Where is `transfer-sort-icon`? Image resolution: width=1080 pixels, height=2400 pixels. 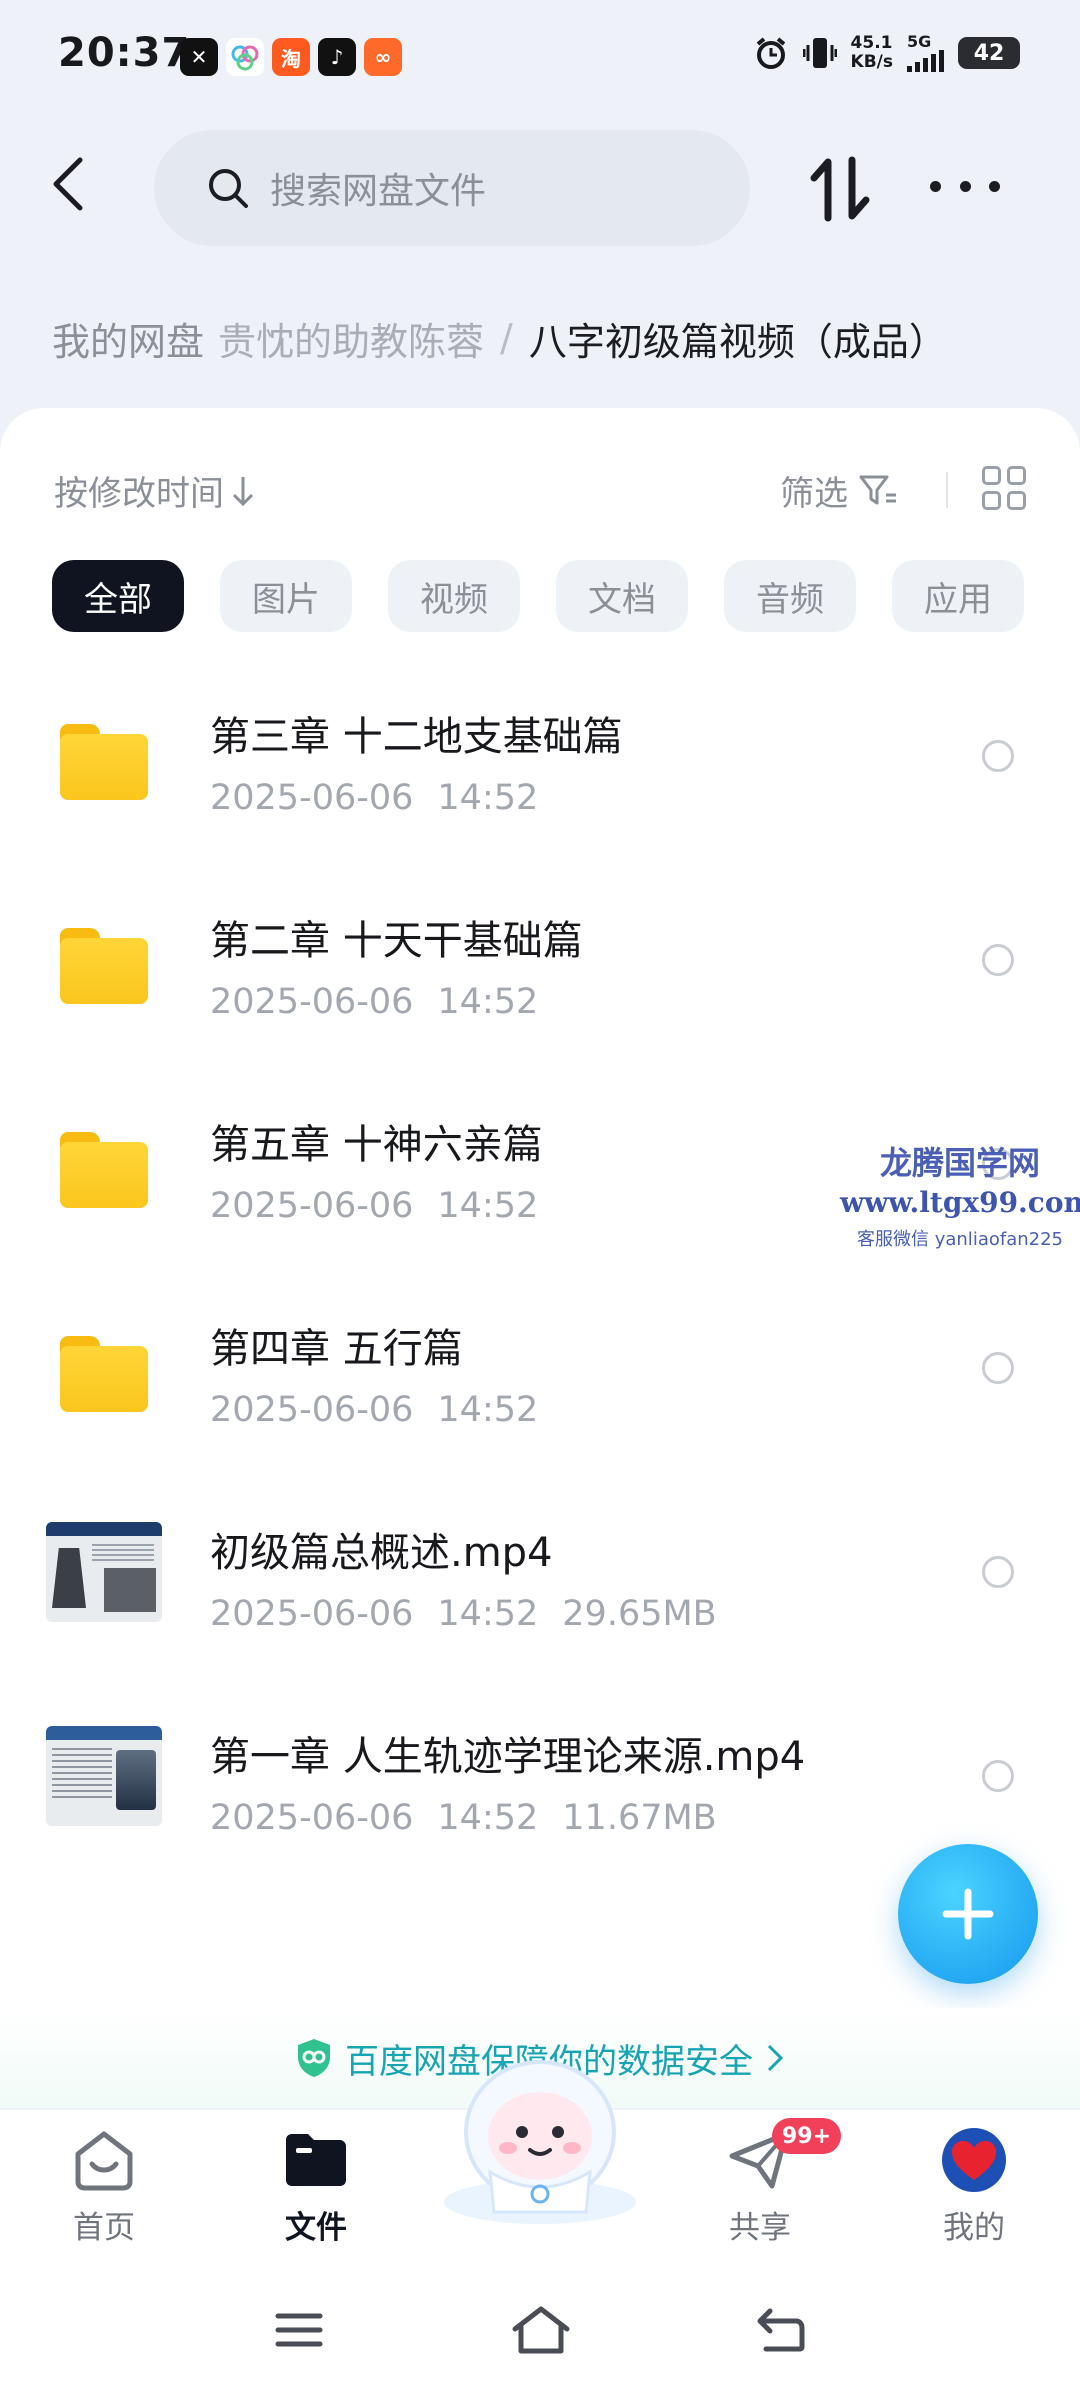
transfer-sort-icon is located at coordinates (840, 189).